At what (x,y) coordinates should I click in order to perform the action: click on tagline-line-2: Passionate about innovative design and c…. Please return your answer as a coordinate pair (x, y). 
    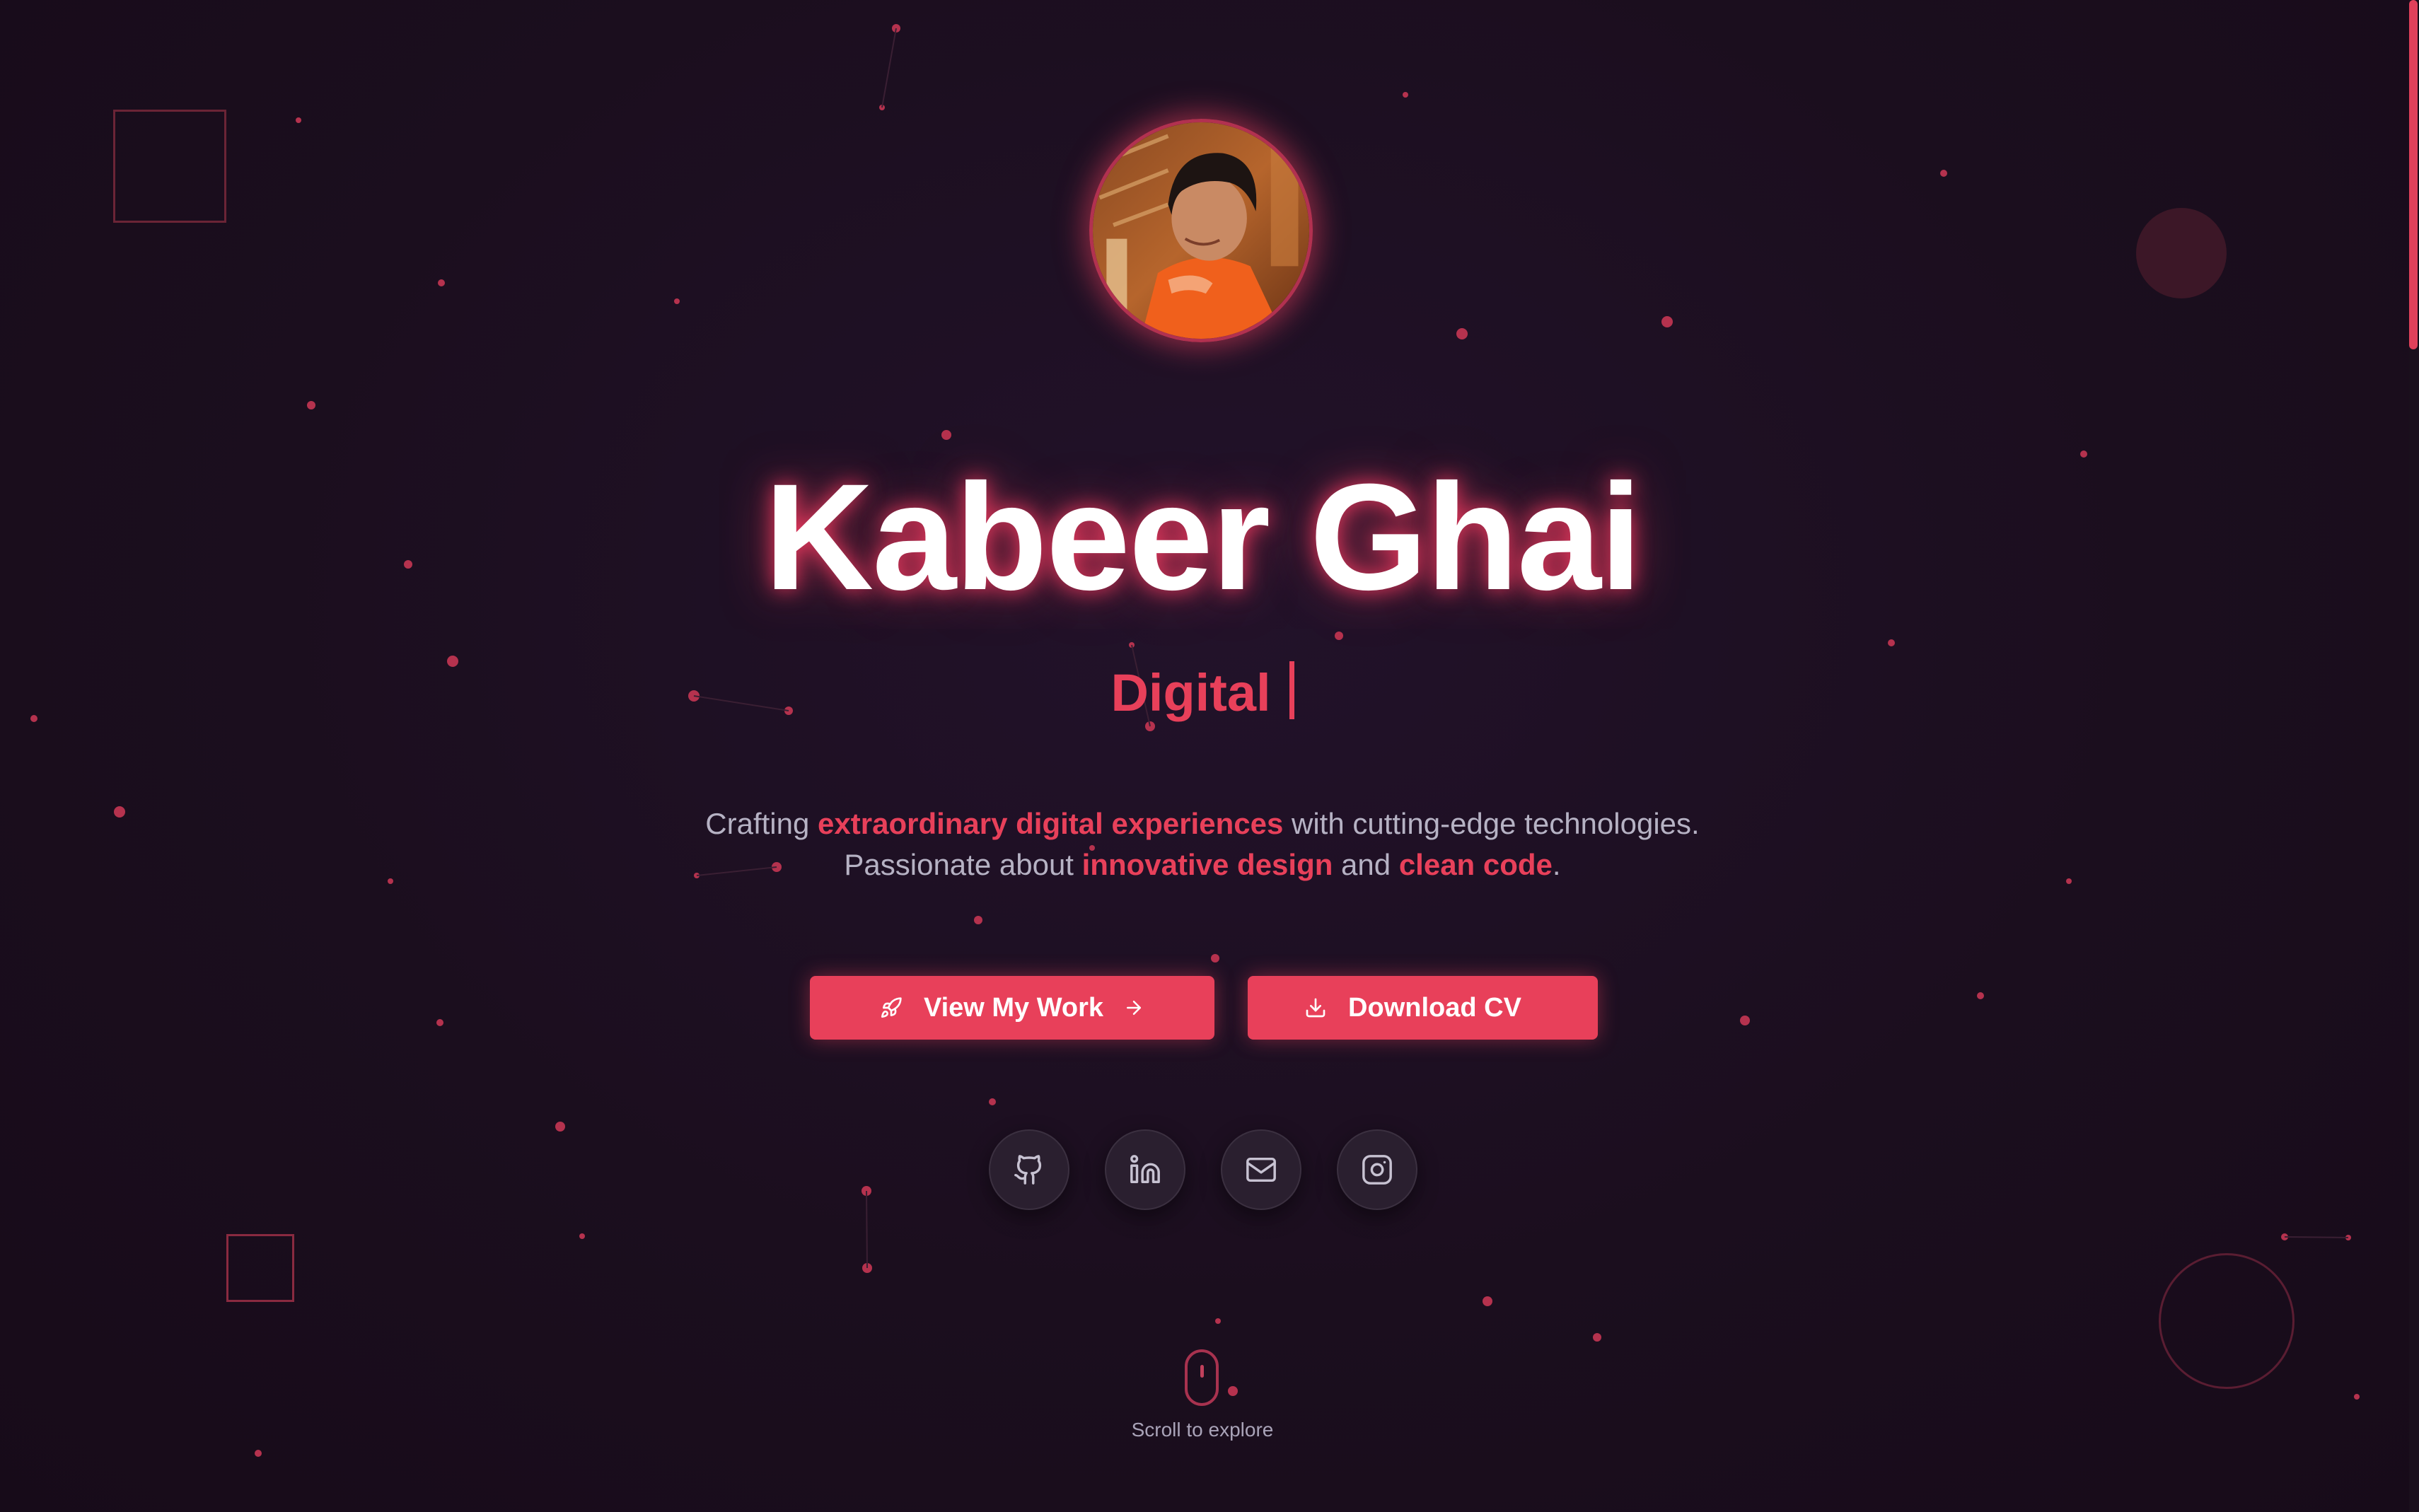
    Looking at the image, I should click on (1202, 864).